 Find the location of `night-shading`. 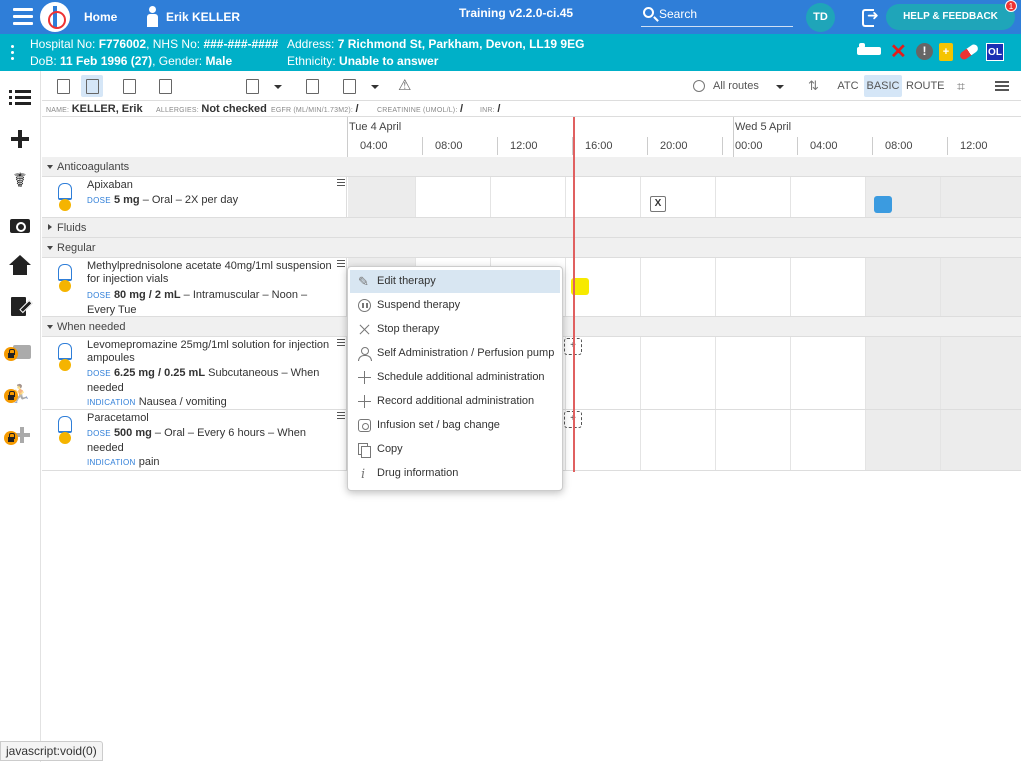

night-shading is located at coordinates (381, 197).